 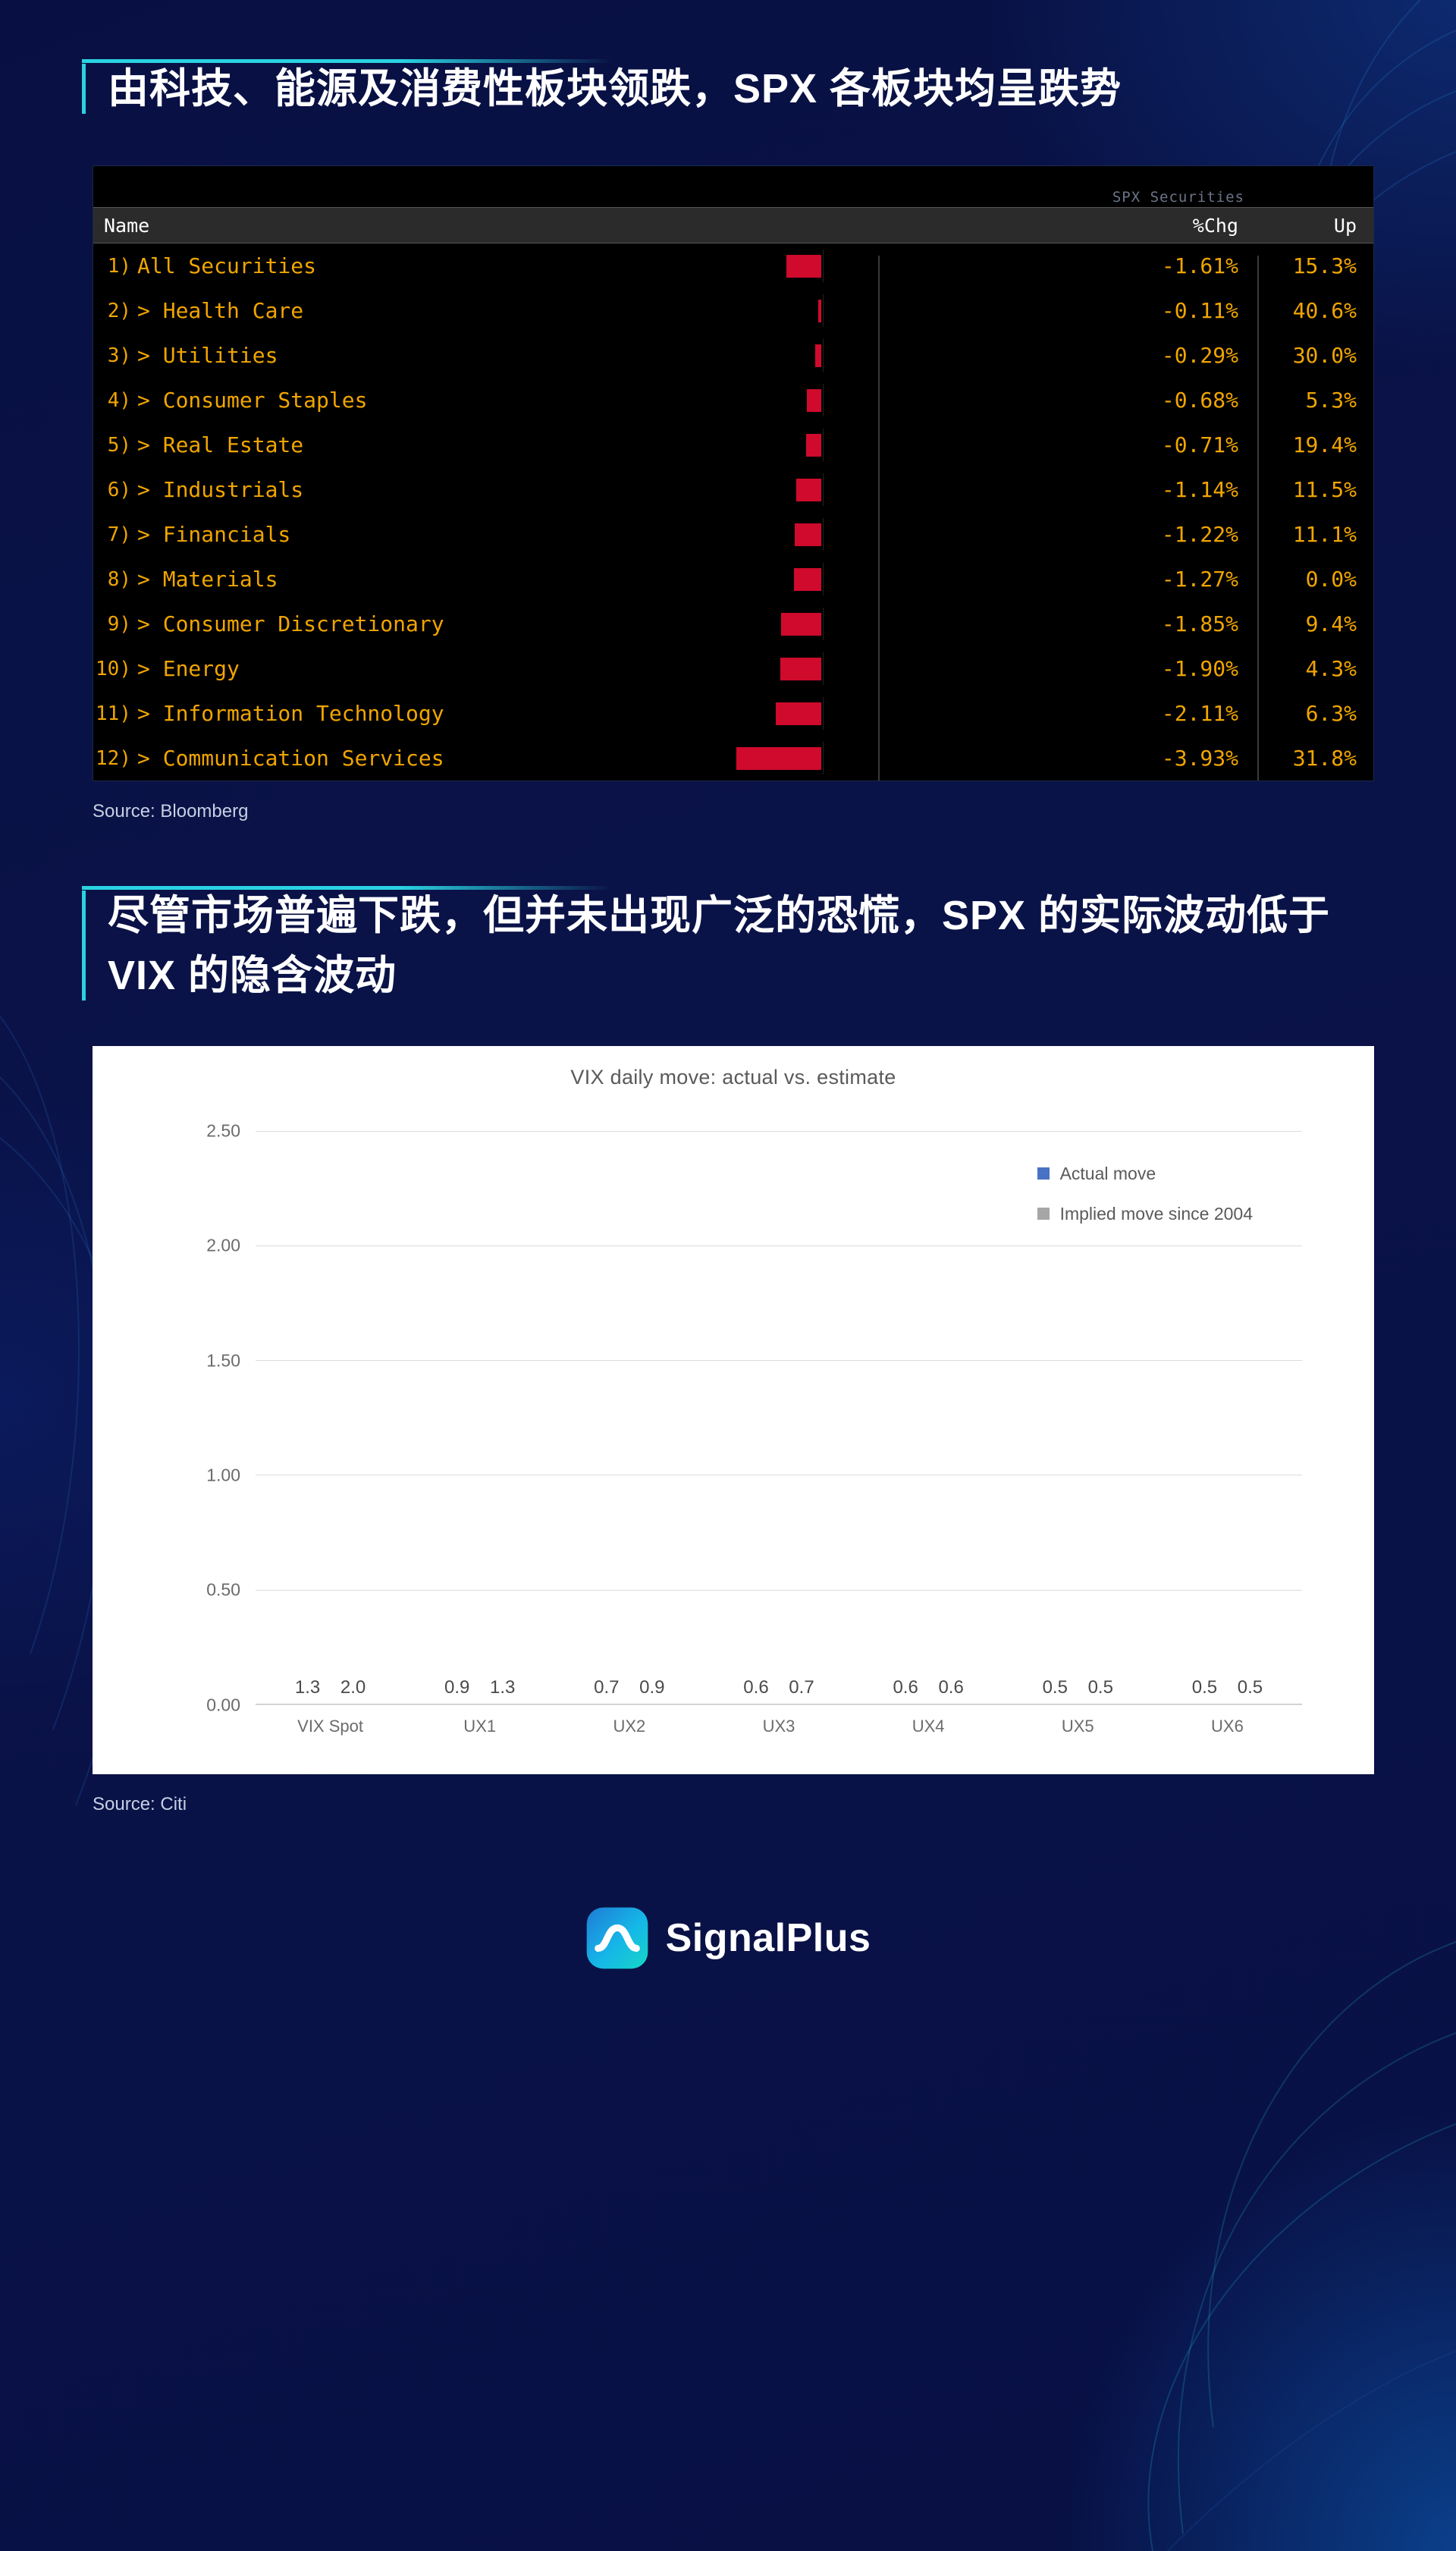 I want to click on bar-group: 0.5 0.5 UX6, so click(x=1227, y=1433).